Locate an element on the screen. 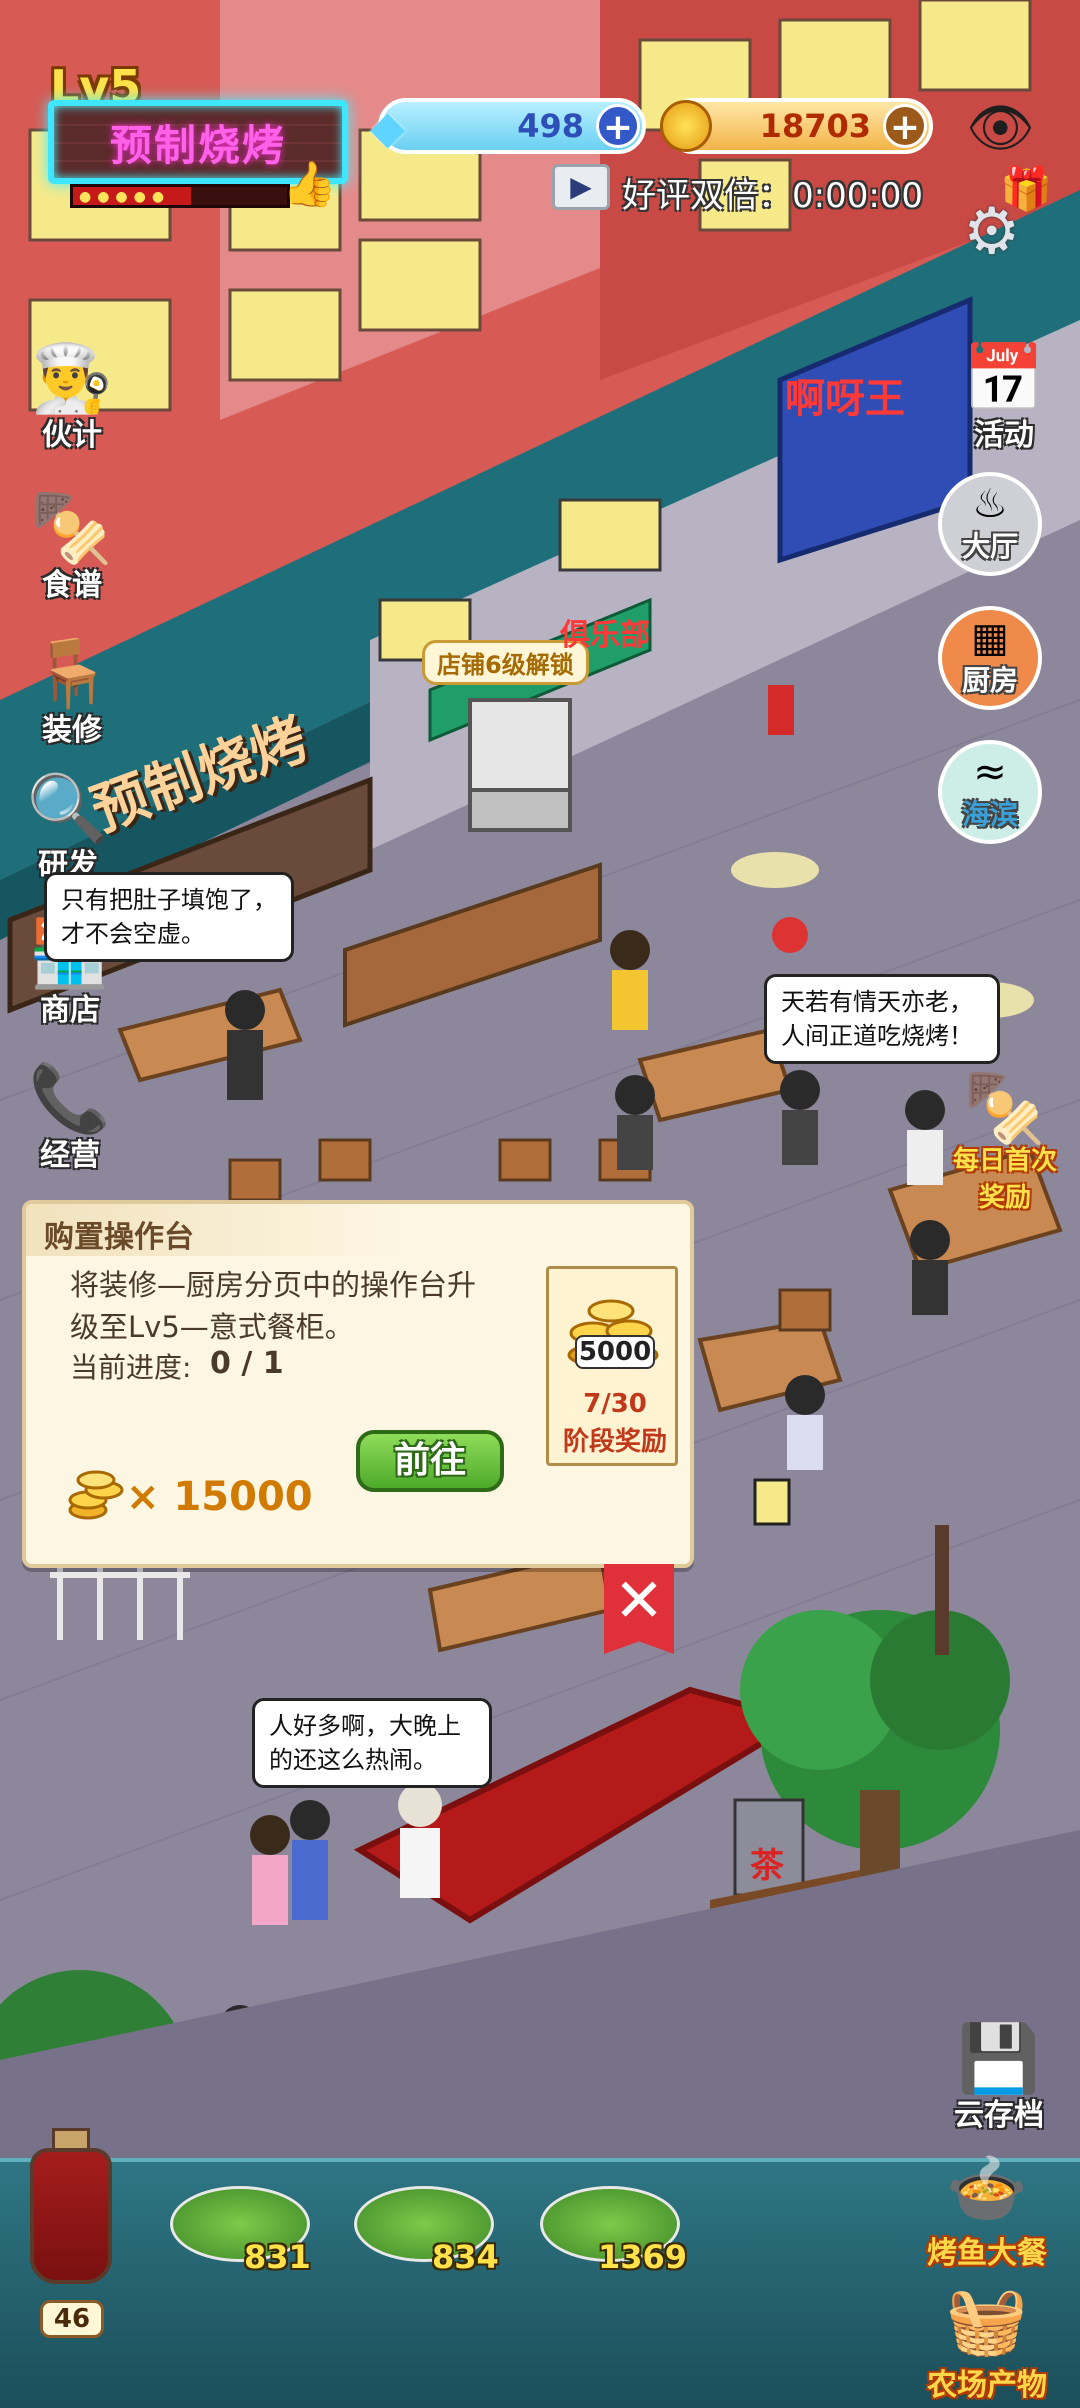 The height and width of the screenshot is (2408, 1080). stage-reward-card: 5000 7/30 阶段奖励 is located at coordinates (612, 1366).